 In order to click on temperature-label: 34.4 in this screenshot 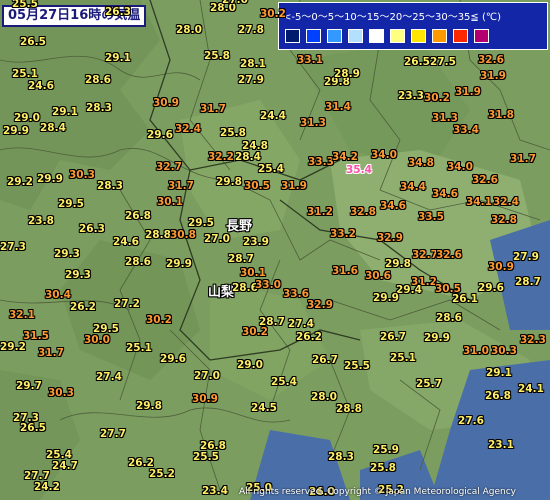, I will do `click(413, 187)`.